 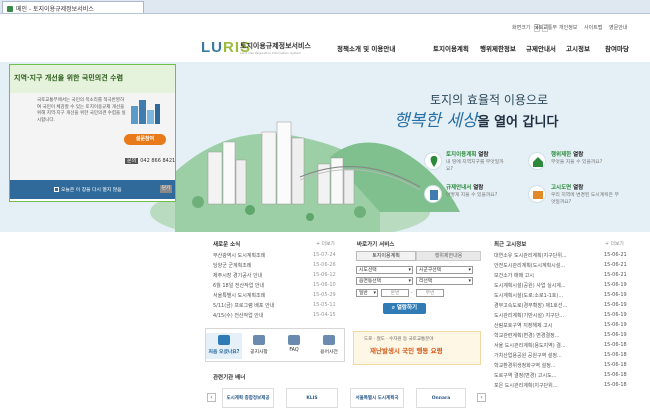 I want to click on util-link-english: 영문안내, so click(x=618, y=27).